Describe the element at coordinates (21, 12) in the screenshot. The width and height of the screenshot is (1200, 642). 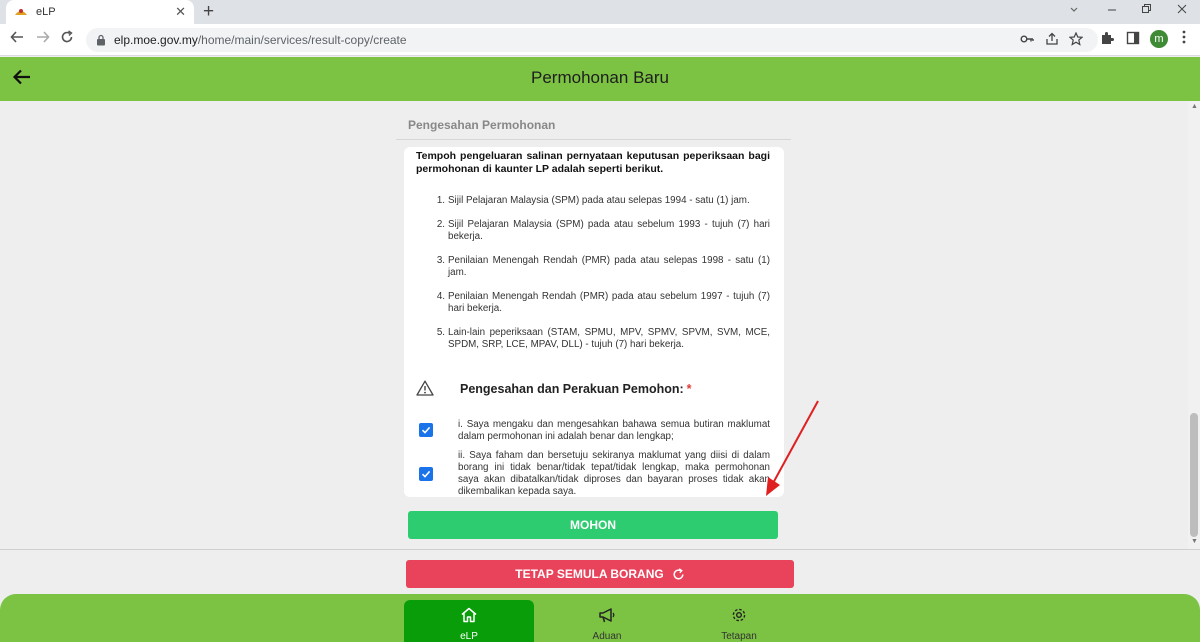
I see `site-favicon-icon` at that location.